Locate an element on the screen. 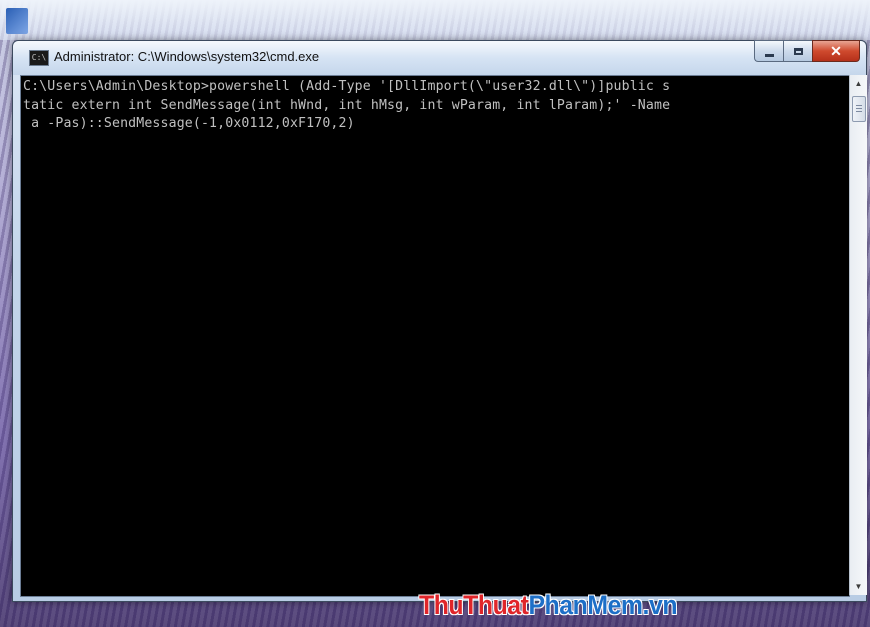 The image size is (870, 627). desktop-shortcut-icon is located at coordinates (17, 21).